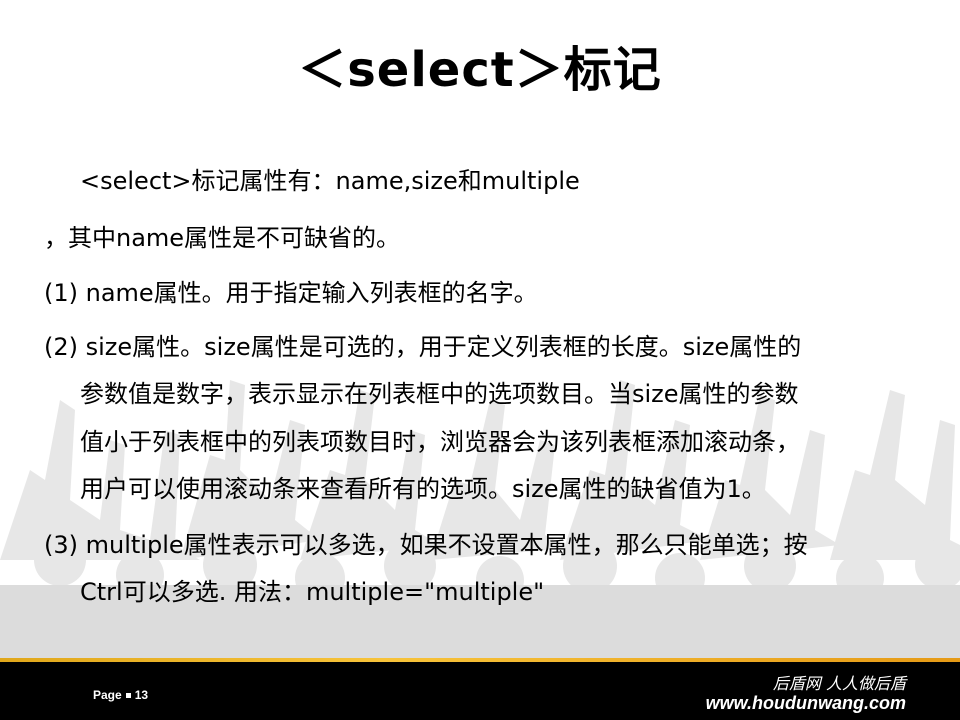 The height and width of the screenshot is (720, 960). I want to click on body-line-1: <select>标记属性有：name,size和multiple, so click(330, 181).